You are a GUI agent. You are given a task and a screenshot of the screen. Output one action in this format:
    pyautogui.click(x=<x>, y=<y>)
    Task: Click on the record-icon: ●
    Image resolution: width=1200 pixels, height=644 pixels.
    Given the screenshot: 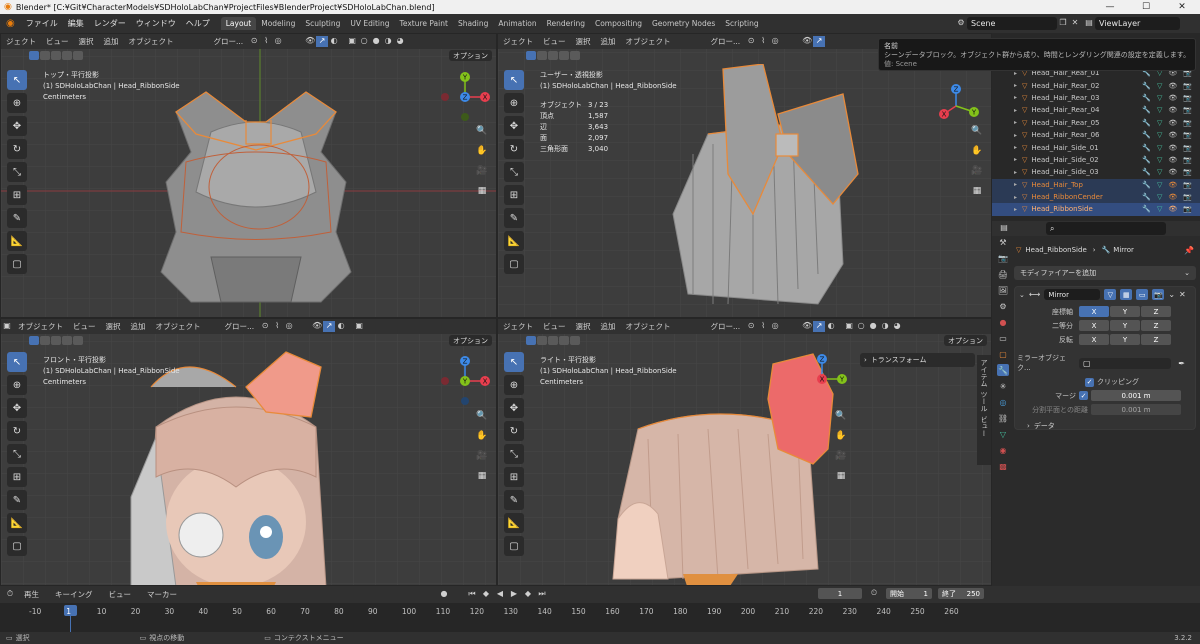 What is the action you would take?
    pyautogui.click(x=444, y=594)
    